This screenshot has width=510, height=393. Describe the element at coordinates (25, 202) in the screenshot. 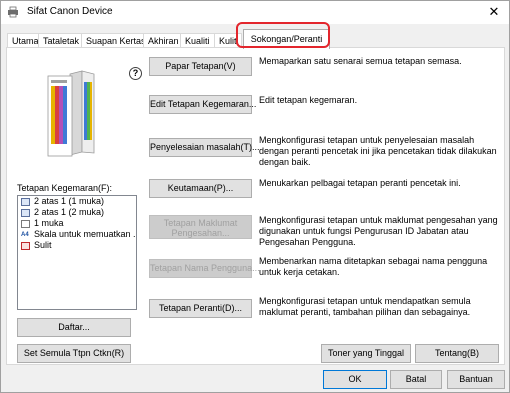

I see `two-on-one-icon` at that location.